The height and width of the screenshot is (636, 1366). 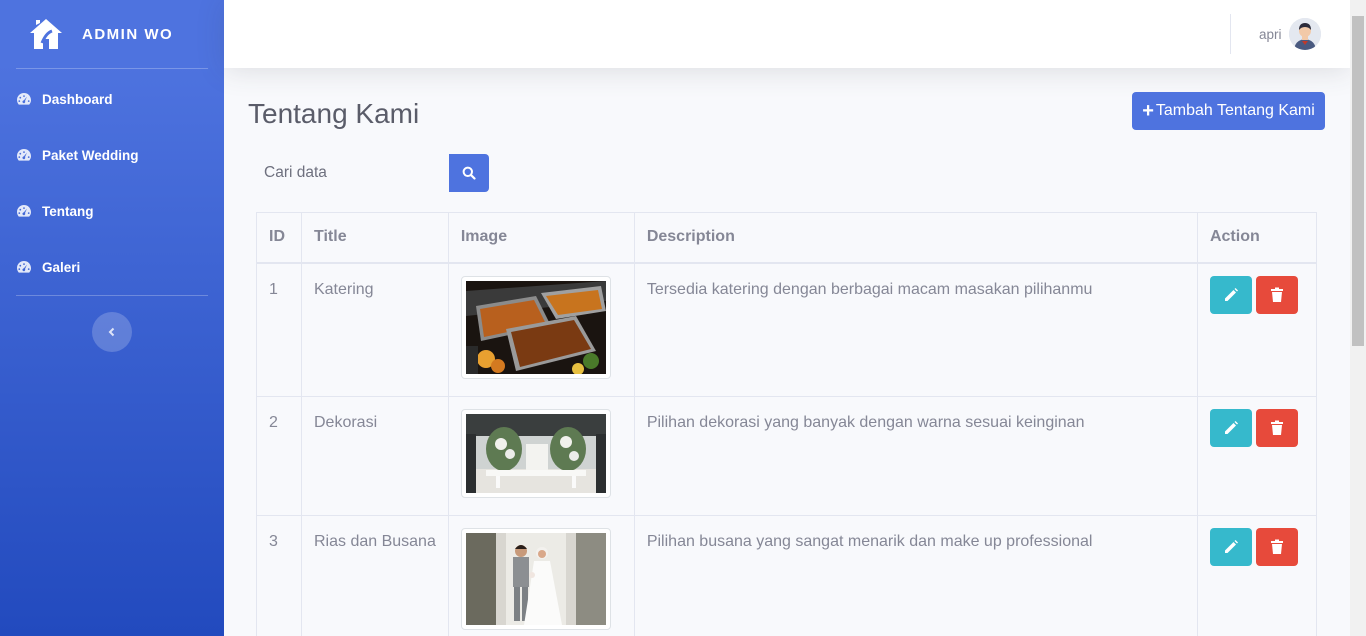 What do you see at coordinates (61, 267) in the screenshot?
I see `sidebar-item-label: Galeri` at bounding box center [61, 267].